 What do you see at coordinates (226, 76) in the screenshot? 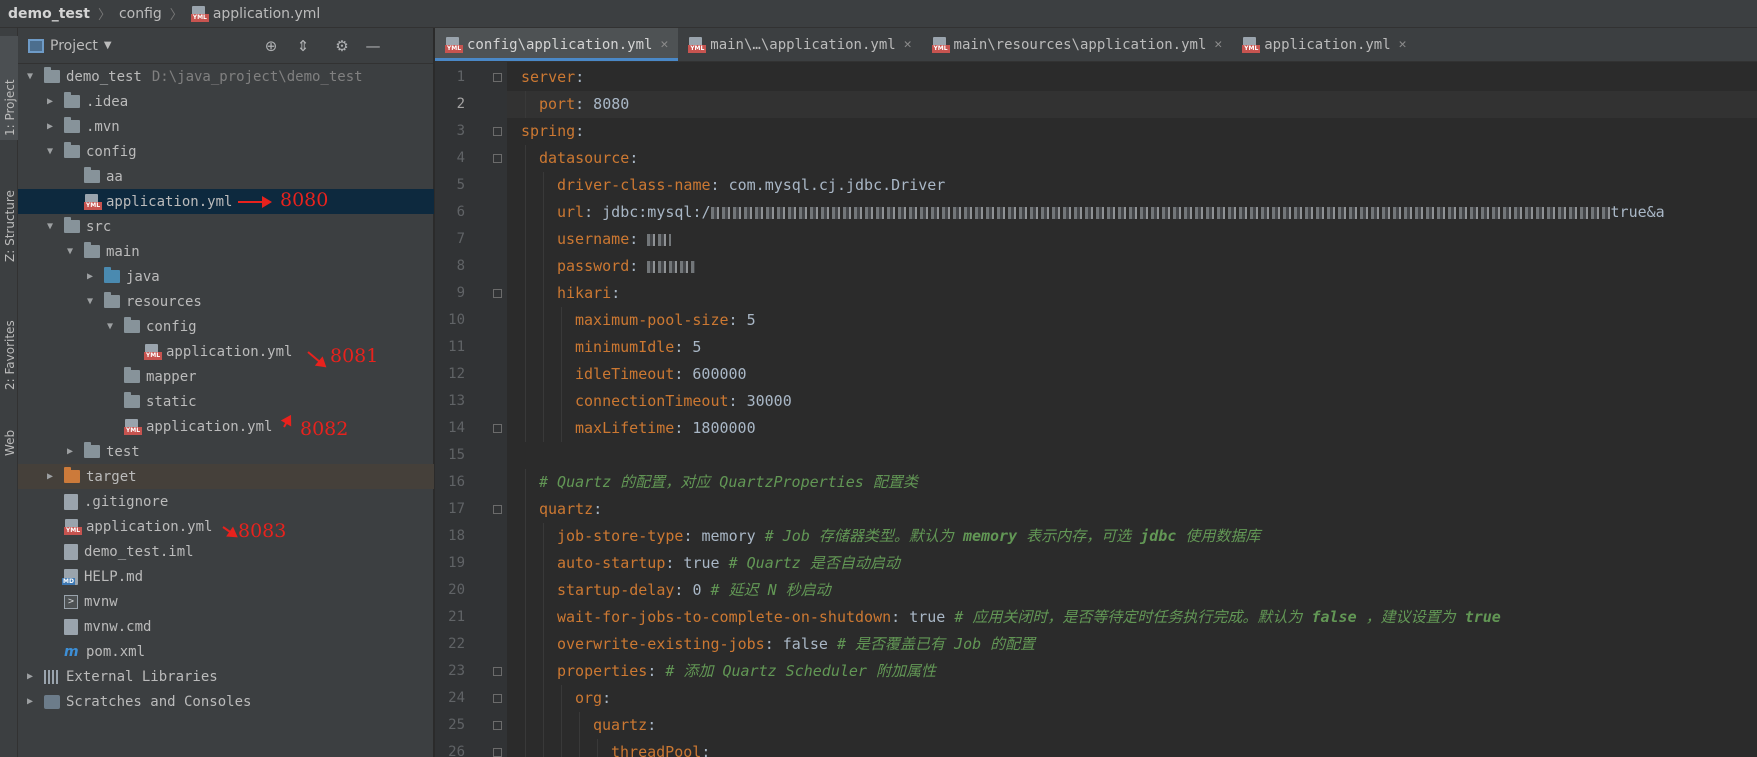
I see `tree-row: ▼ demo_test D:\java_project\demo_test` at bounding box center [226, 76].